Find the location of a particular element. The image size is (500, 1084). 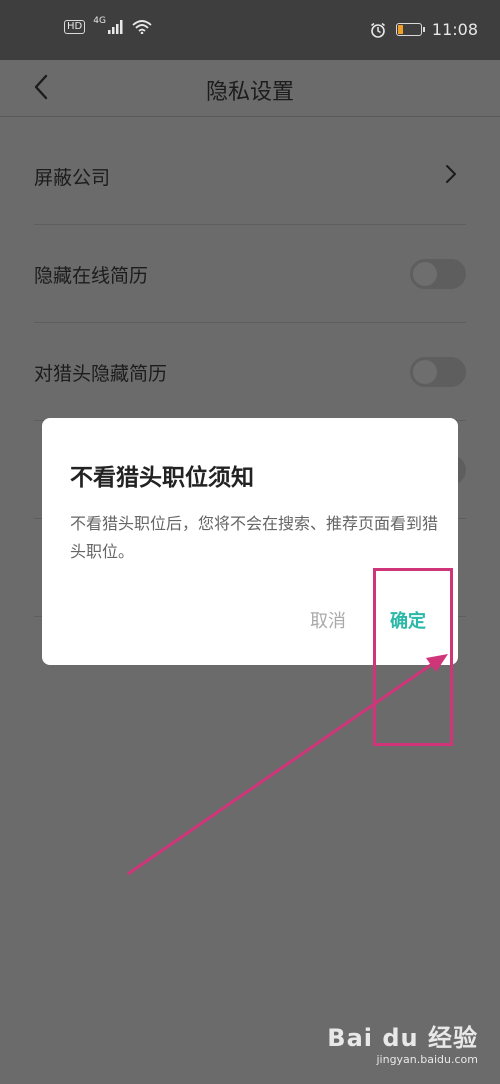

setting-label: 隐藏在线简历 is located at coordinates (91, 276).